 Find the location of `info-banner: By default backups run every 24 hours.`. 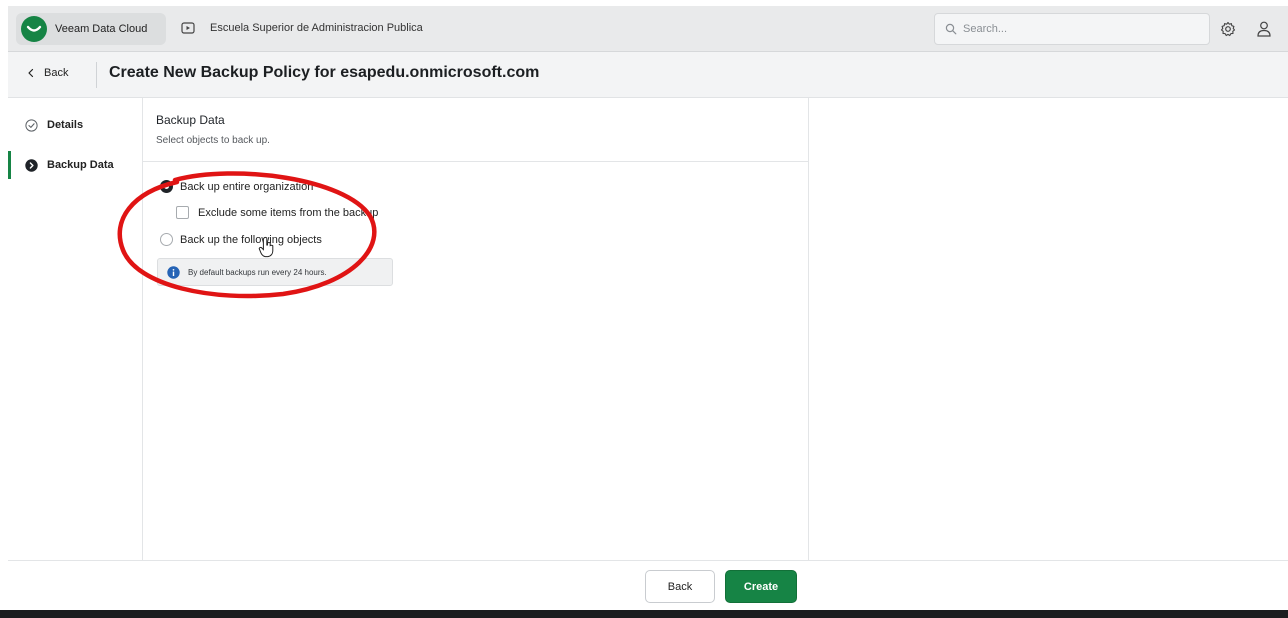

info-banner: By default backups run every 24 hours. is located at coordinates (275, 272).